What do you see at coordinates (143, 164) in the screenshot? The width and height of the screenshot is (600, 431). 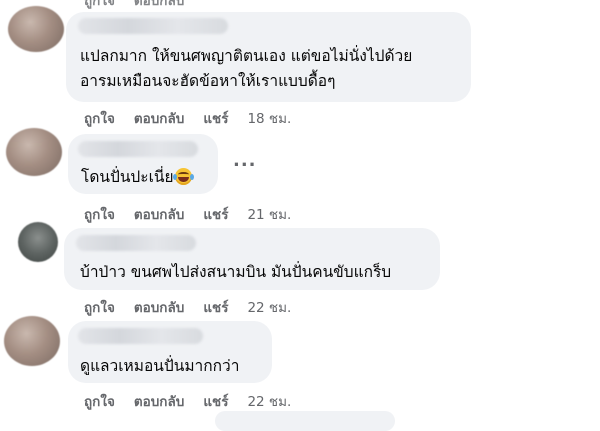 I see `comment-bubble: โดนปั่นปะเนี่ย` at bounding box center [143, 164].